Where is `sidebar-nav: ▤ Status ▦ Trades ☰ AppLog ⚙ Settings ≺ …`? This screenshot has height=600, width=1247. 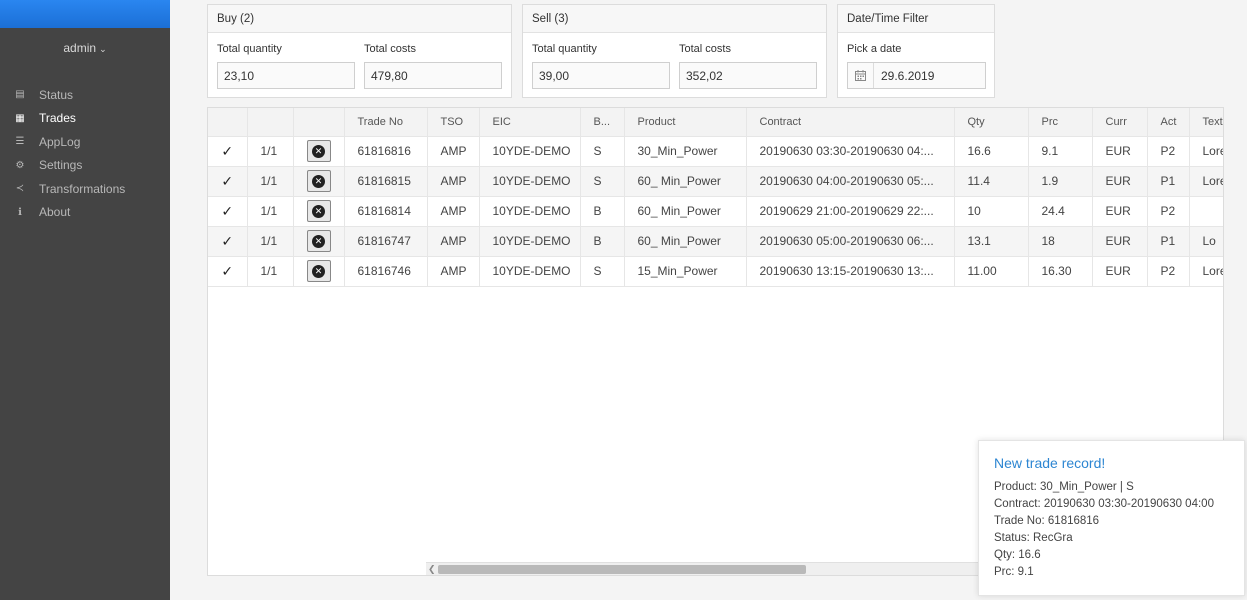
sidebar-nav: ▤ Status ▦ Trades ☰ AppLog ⚙ Settings ≺ … is located at coordinates (85, 153).